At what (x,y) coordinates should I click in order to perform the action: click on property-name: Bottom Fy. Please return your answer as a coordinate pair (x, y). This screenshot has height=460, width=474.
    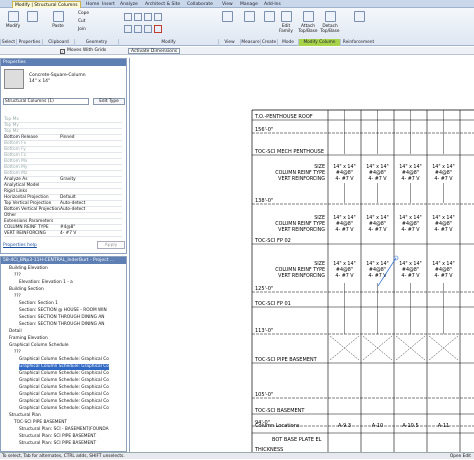
    Looking at the image, I should click on (15, 149).